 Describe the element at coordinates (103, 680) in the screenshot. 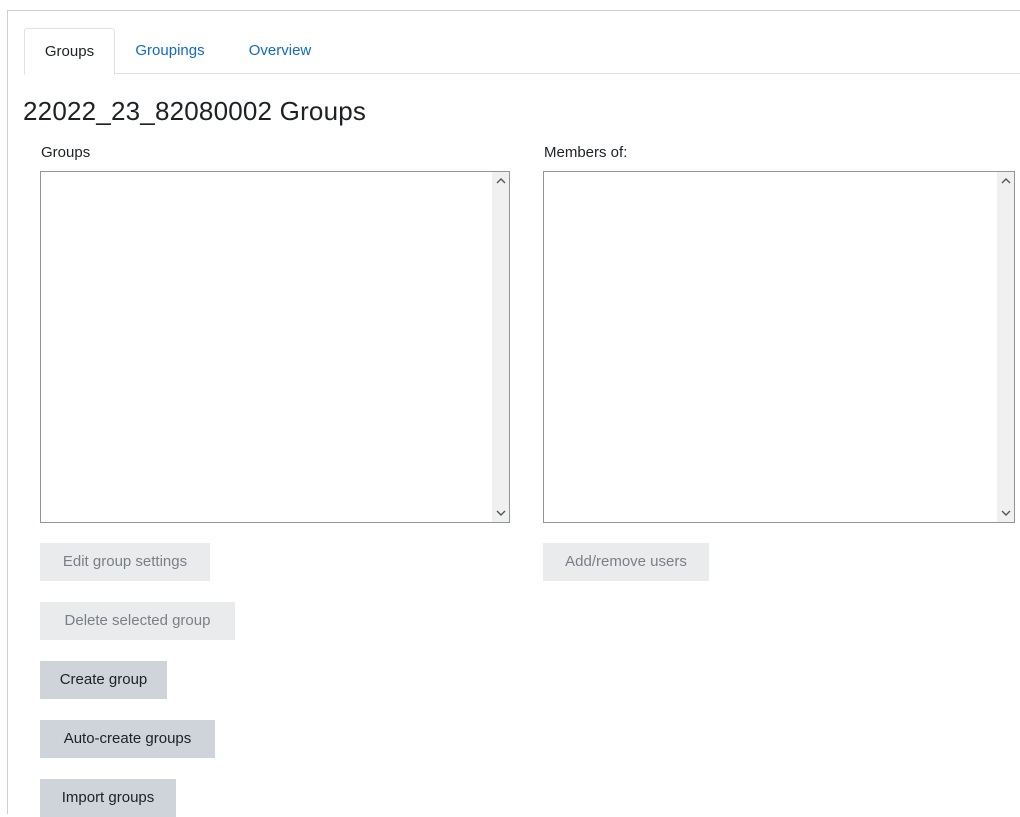

I see `create-group-button: Create group` at that location.